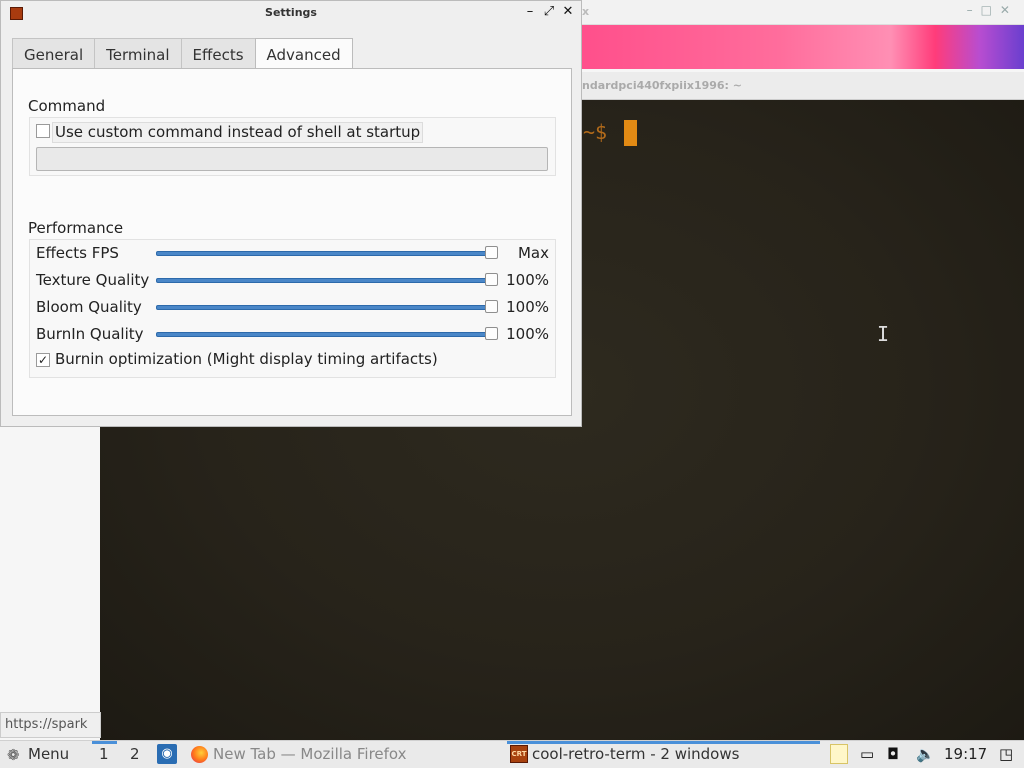 The image size is (1024, 768). What do you see at coordinates (90, 334) in the screenshot?
I see `burnin-quality-label: BurnIn Quality` at bounding box center [90, 334].